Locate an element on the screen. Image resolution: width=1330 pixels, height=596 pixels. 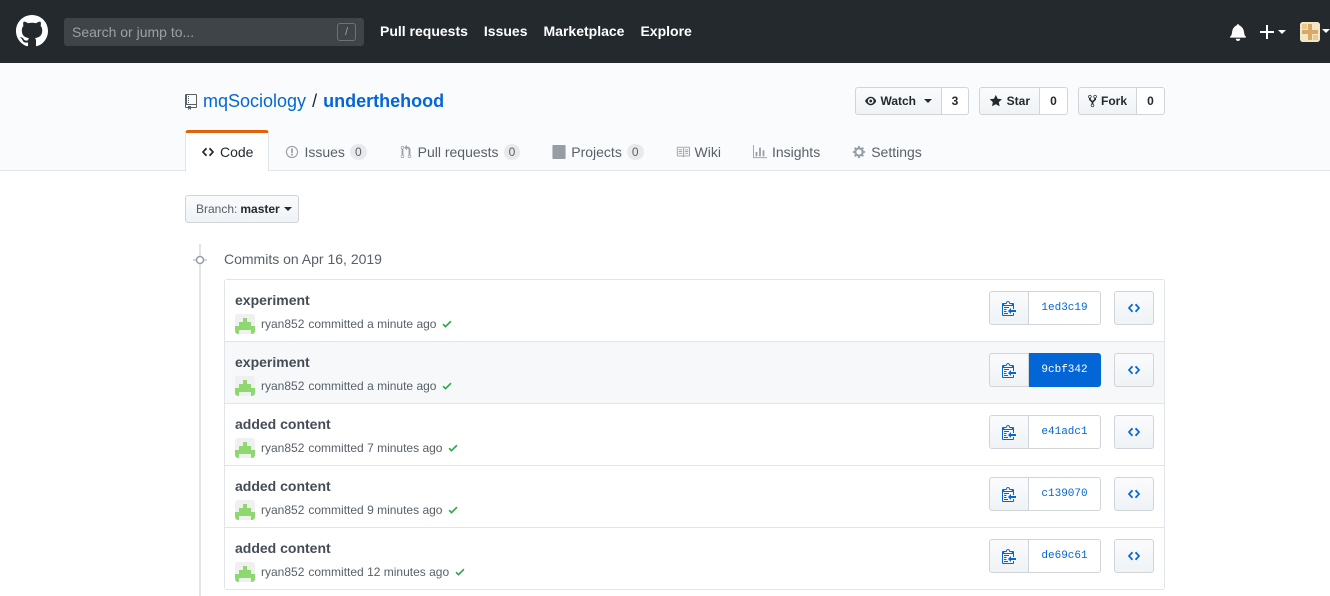
sha-group: e41adc1 is located at coordinates (1045, 432).